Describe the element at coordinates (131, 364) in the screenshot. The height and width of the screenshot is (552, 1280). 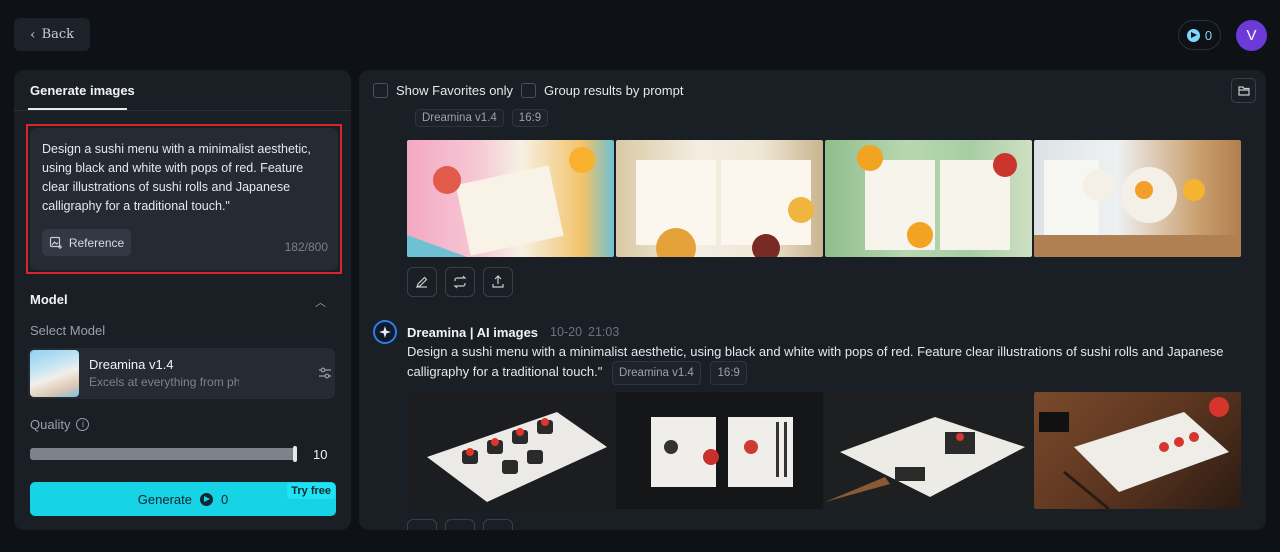
I see `model-name: Dreamina v1.4` at that location.